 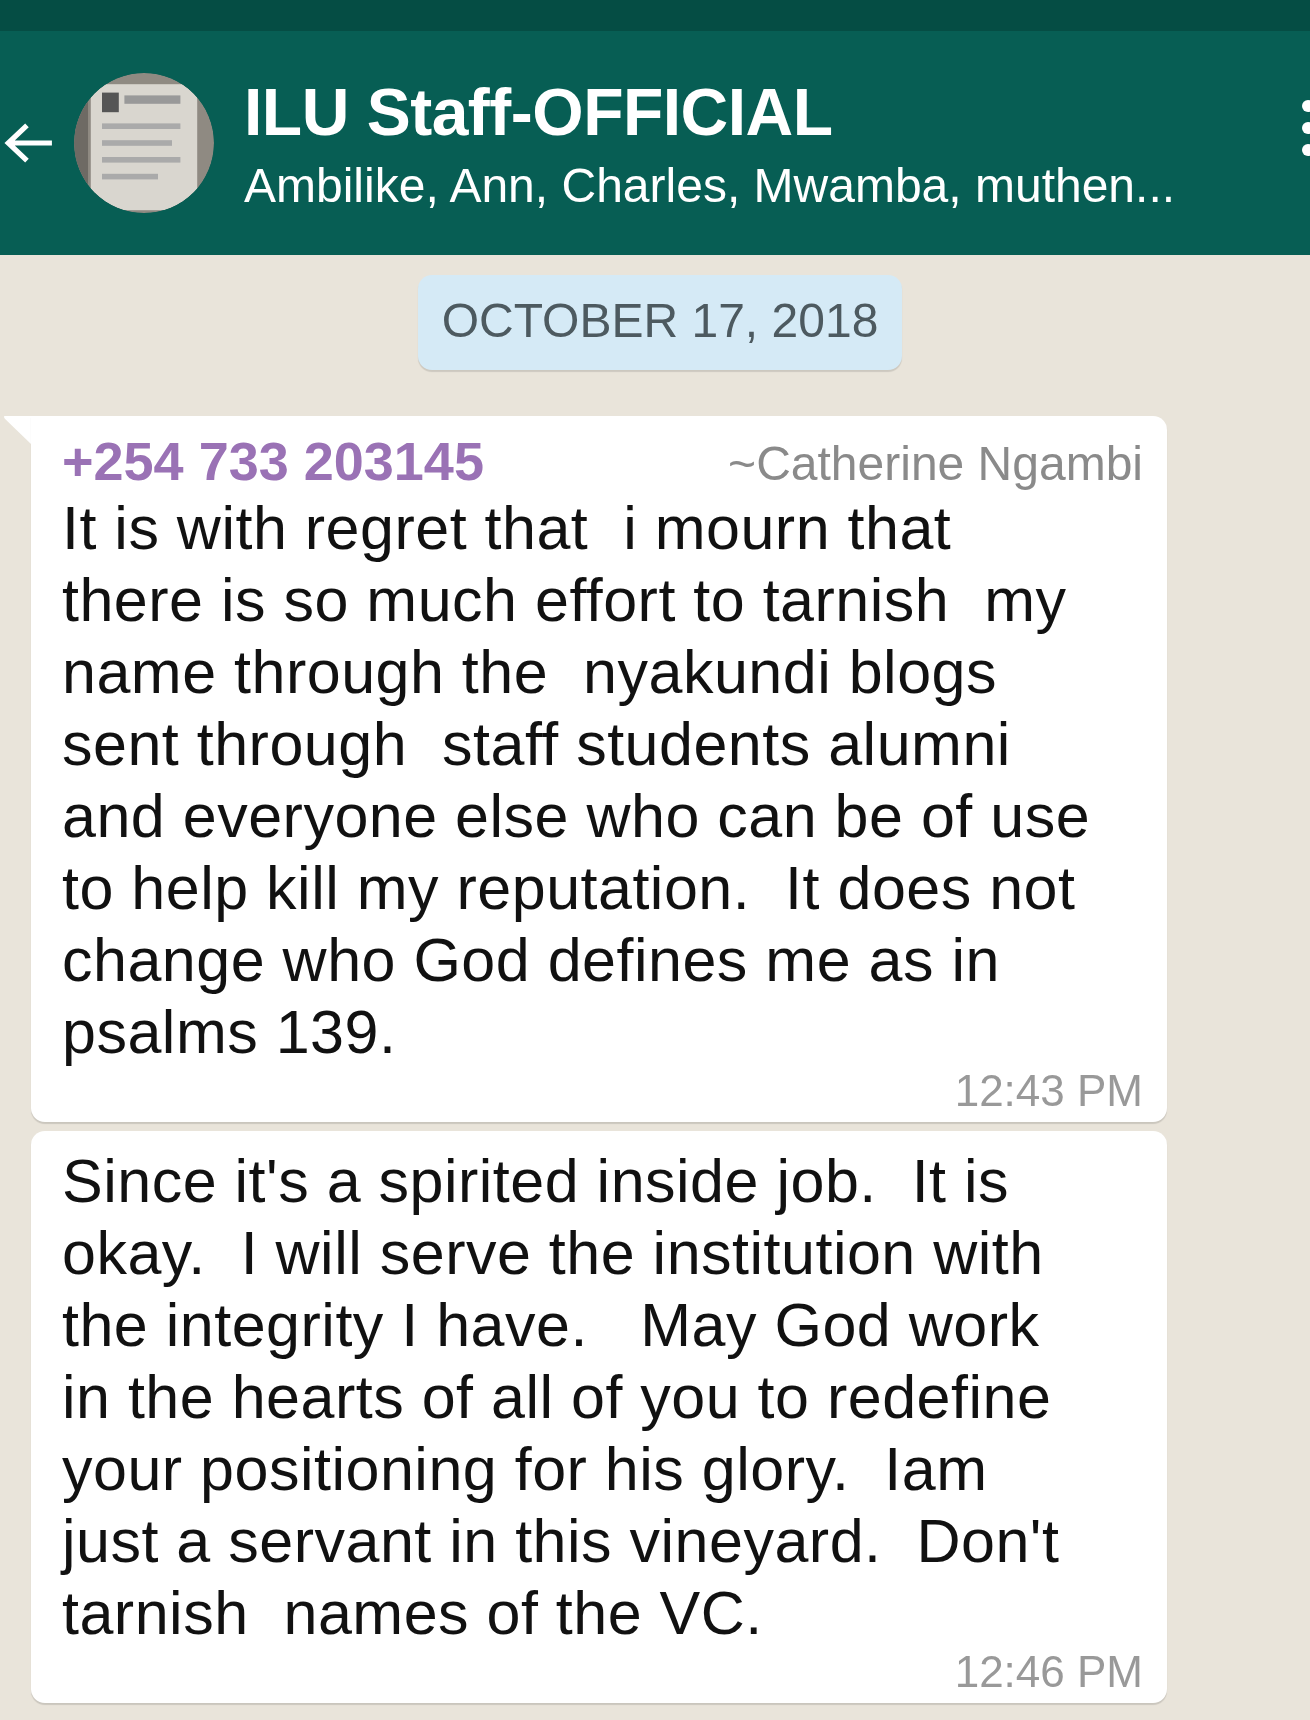 I want to click on group-name: ILU Staff-OFFICIAL, so click(x=538, y=111).